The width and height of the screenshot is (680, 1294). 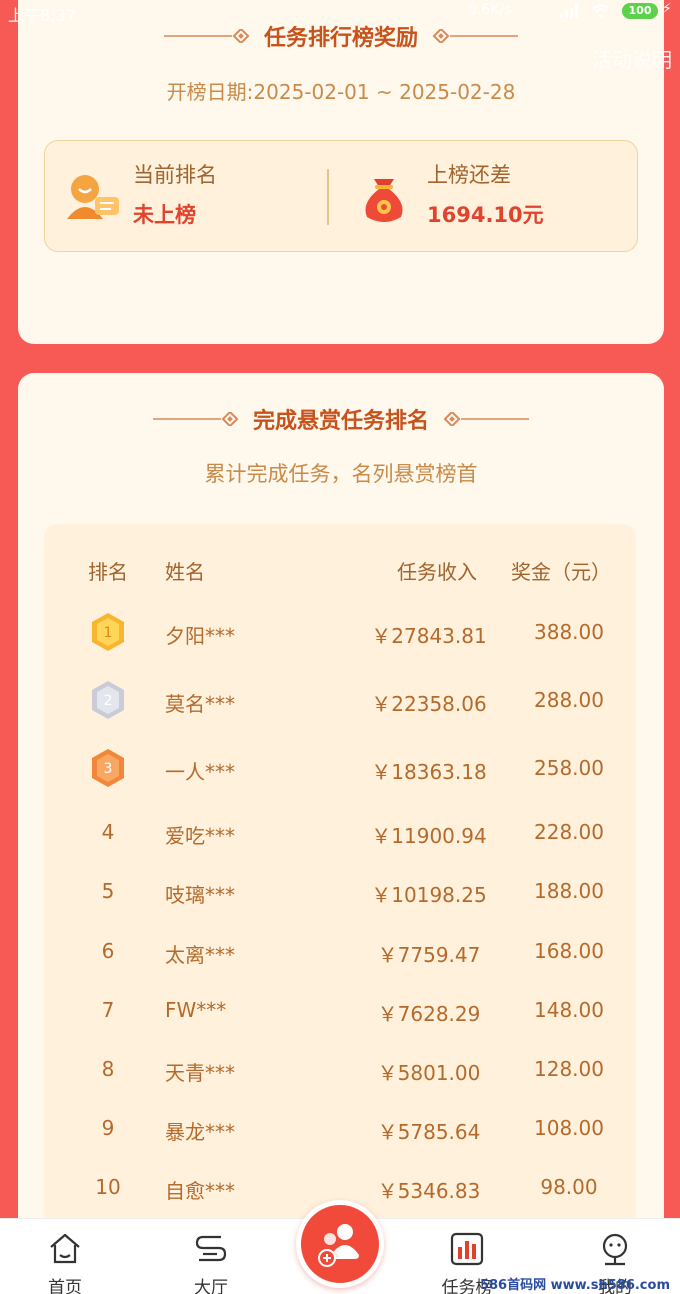 What do you see at coordinates (569, 1069) in the screenshot?
I see `row-bonus: 128.00` at bounding box center [569, 1069].